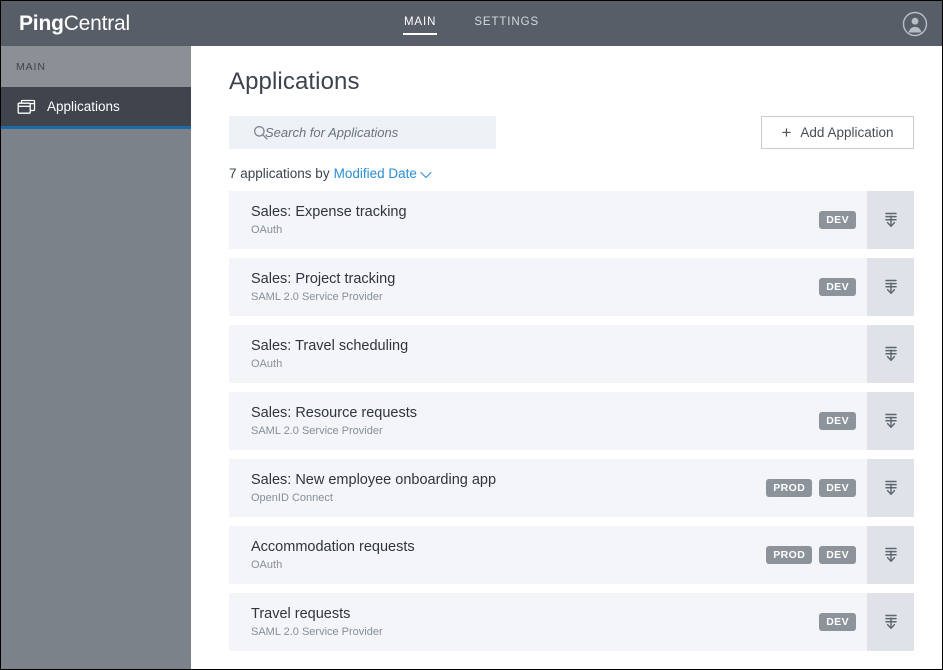 The height and width of the screenshot is (670, 943). Describe the element at coordinates (571, 173) in the screenshot. I see `sort-summary-row: 7 applications by Modified Date` at that location.